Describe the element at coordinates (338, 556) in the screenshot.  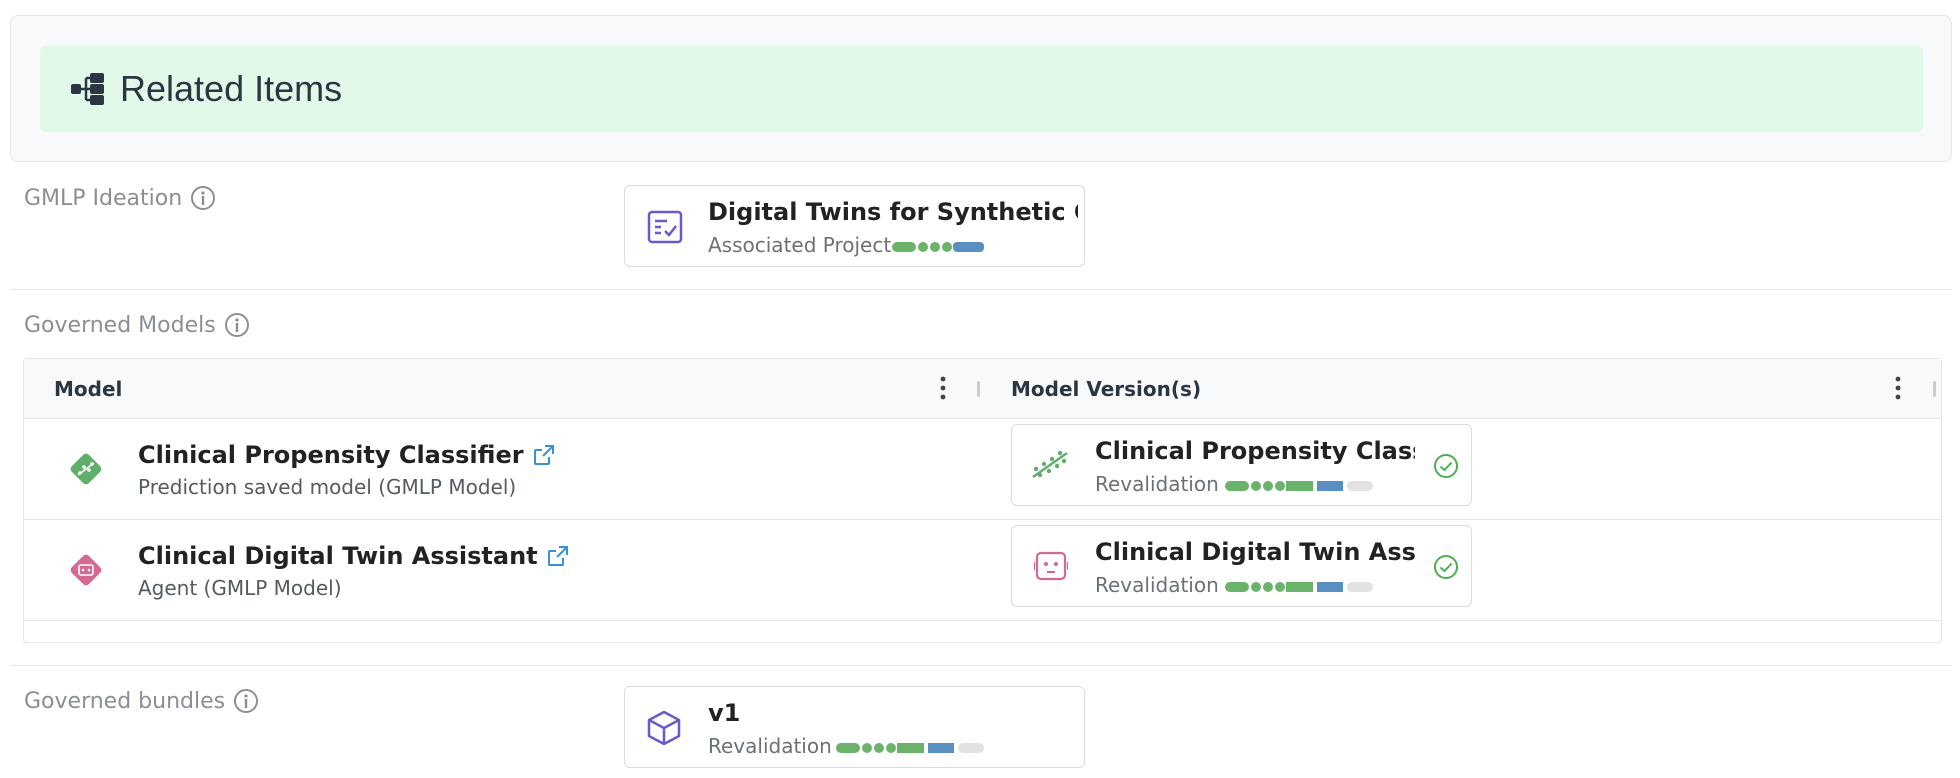
I see `model-name-text: Clinical Digital Twin Assistant` at that location.